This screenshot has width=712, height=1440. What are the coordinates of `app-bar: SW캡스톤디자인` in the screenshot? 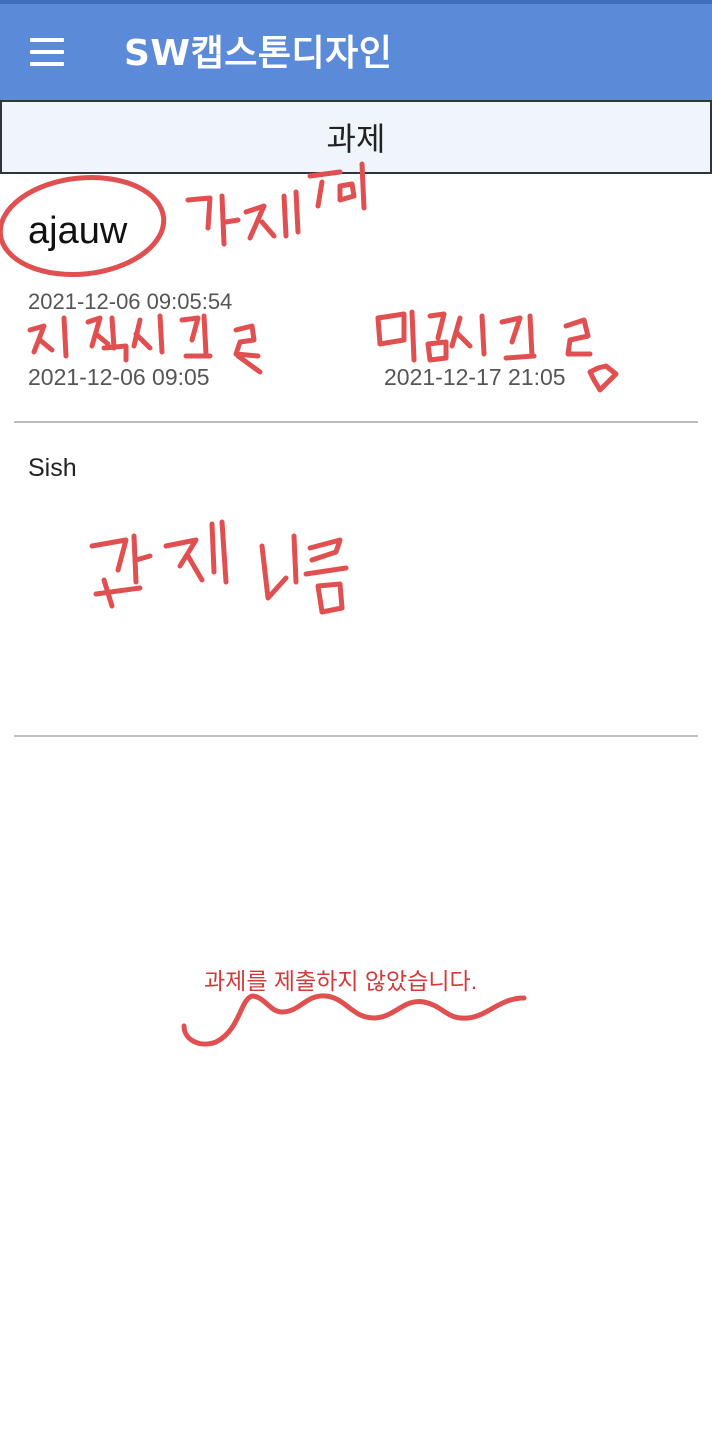 It's located at (356, 50).